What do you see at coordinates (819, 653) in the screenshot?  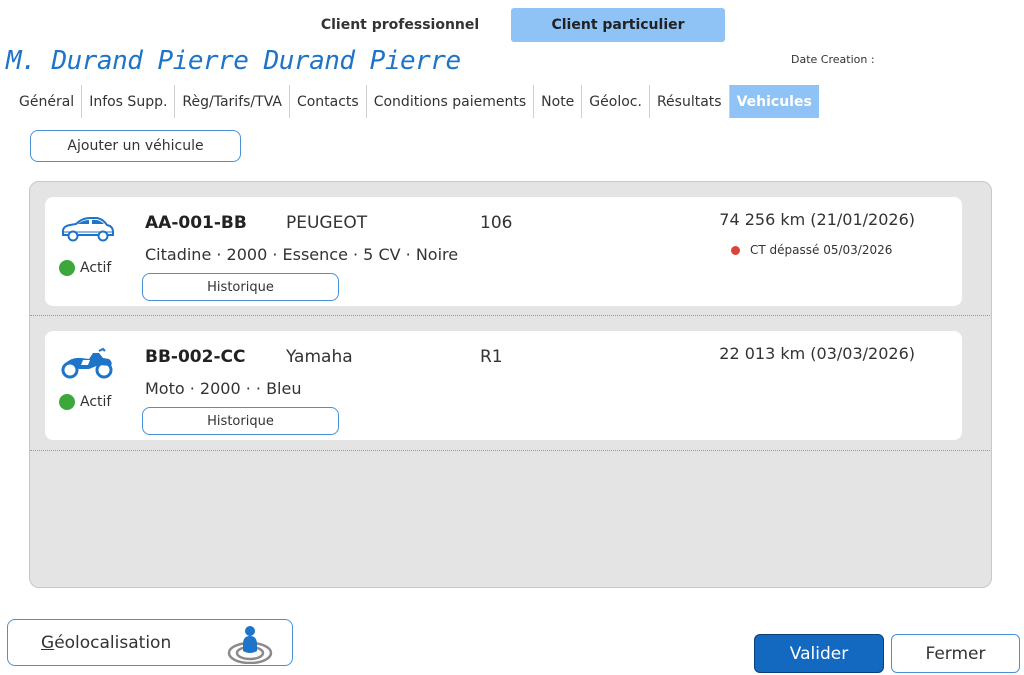 I see `valider-button: Valider` at bounding box center [819, 653].